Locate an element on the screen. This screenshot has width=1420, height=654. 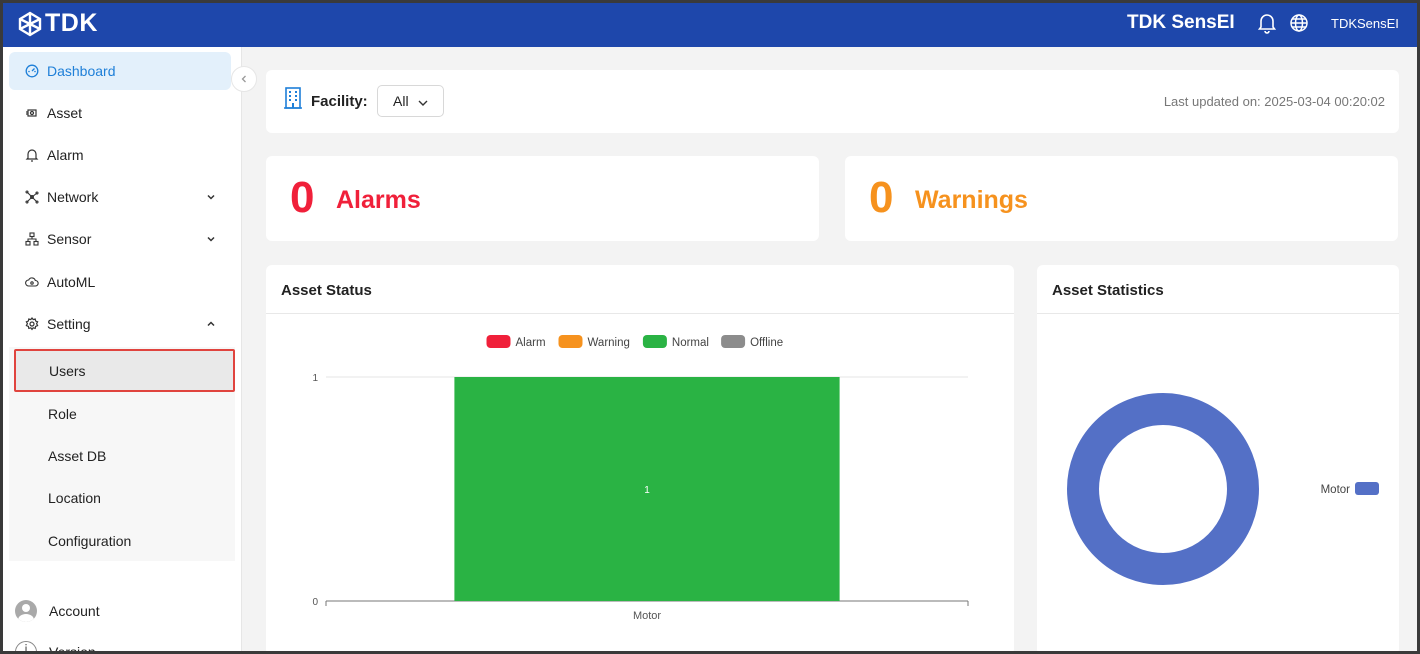
chevron-up-icon is located at coordinates (211, 325).